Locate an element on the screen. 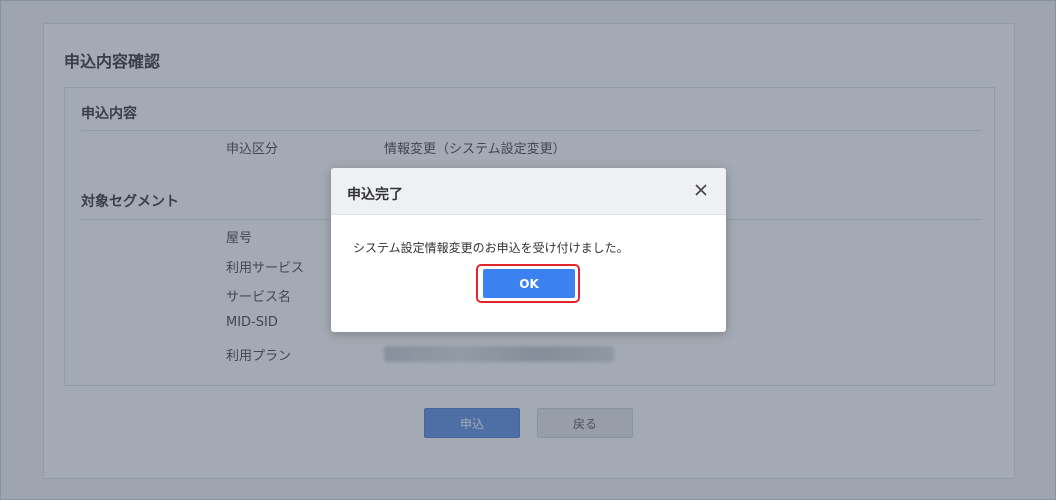  dialog-header: 申込完了 is located at coordinates (528, 191).